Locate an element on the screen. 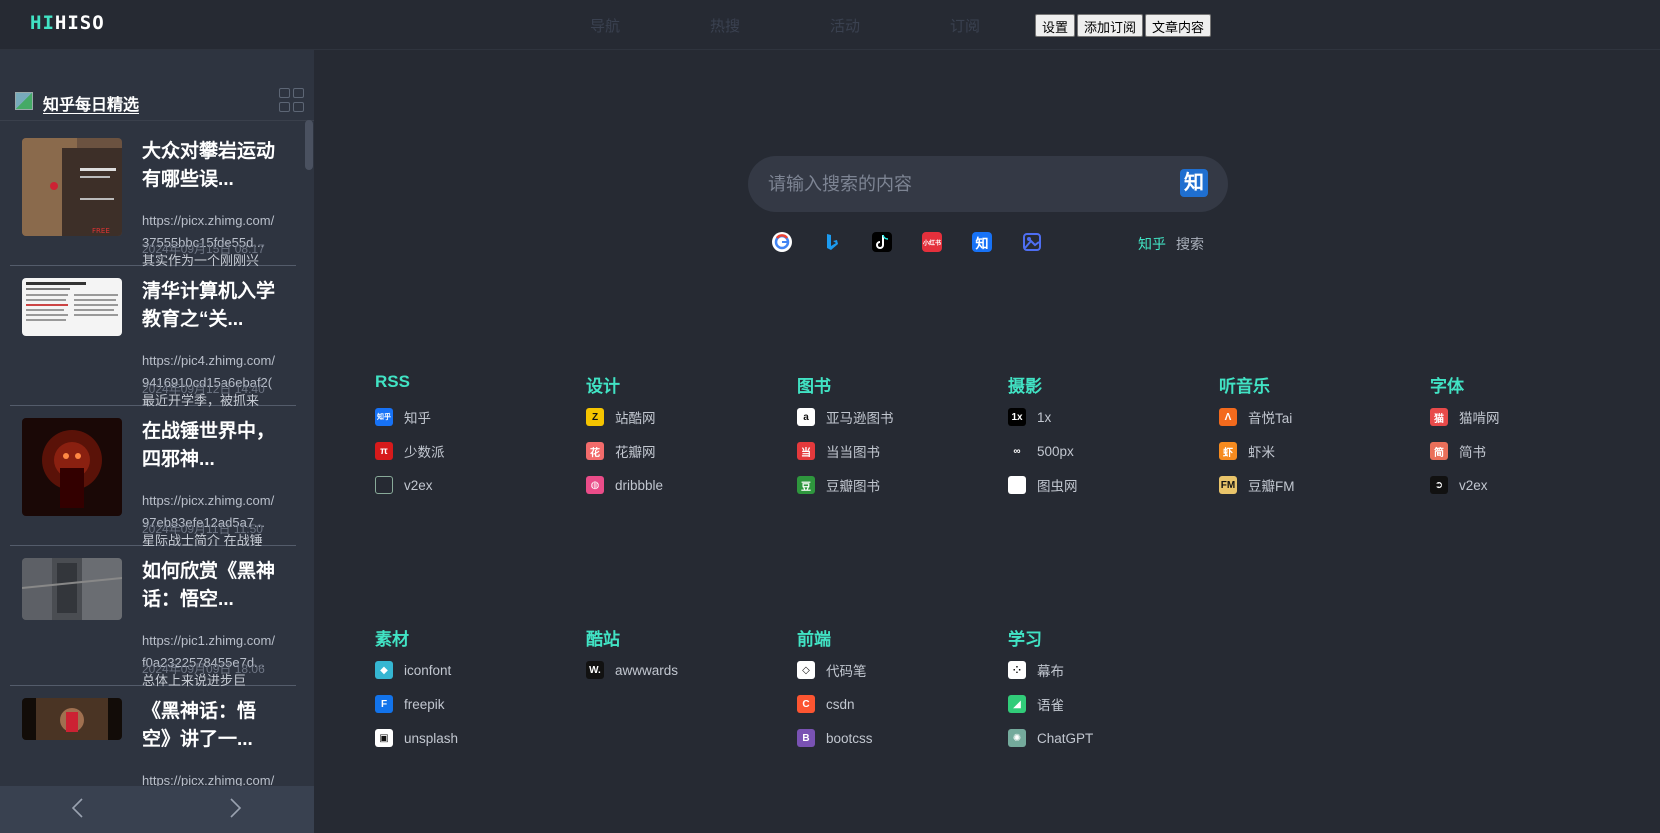  link-label: 语雀 is located at coordinates (1050, 705).